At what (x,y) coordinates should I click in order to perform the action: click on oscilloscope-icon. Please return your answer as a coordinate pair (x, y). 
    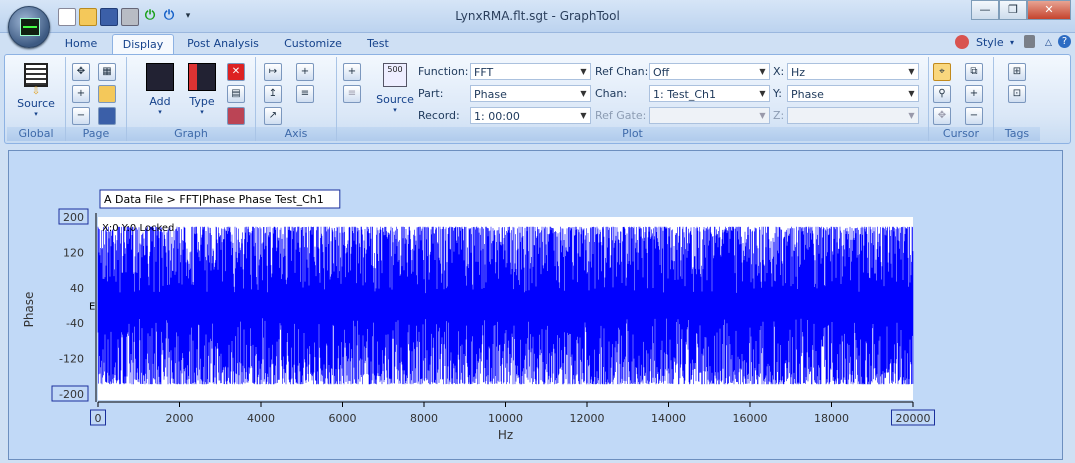
    Looking at the image, I should click on (30, 27).